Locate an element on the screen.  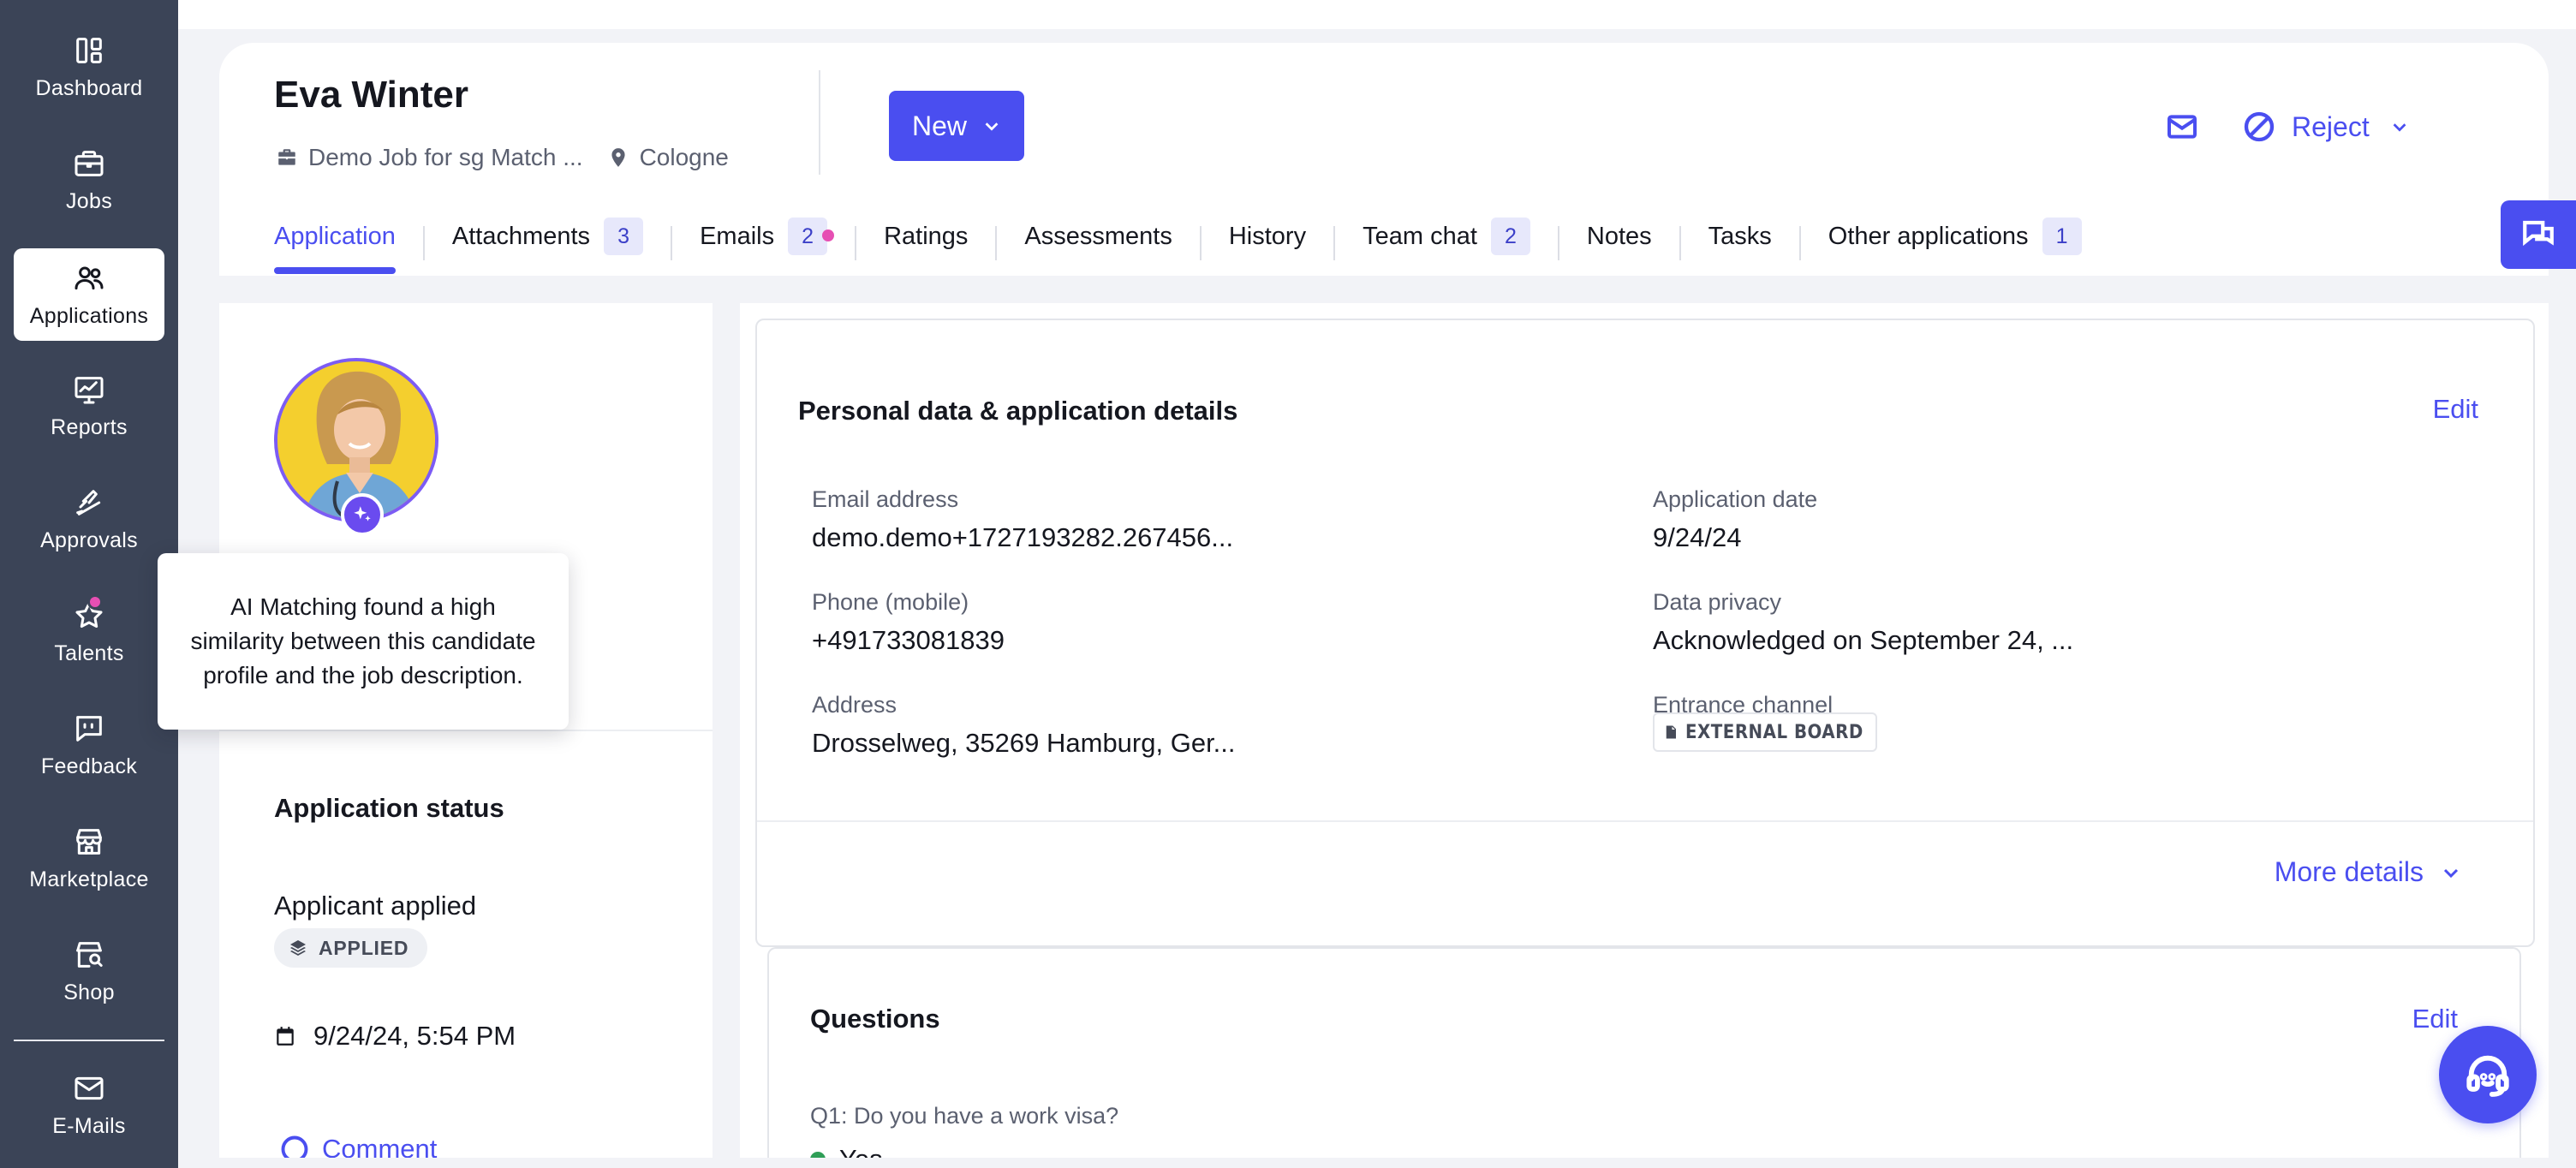
sparkles-icon is located at coordinates (362, 513).